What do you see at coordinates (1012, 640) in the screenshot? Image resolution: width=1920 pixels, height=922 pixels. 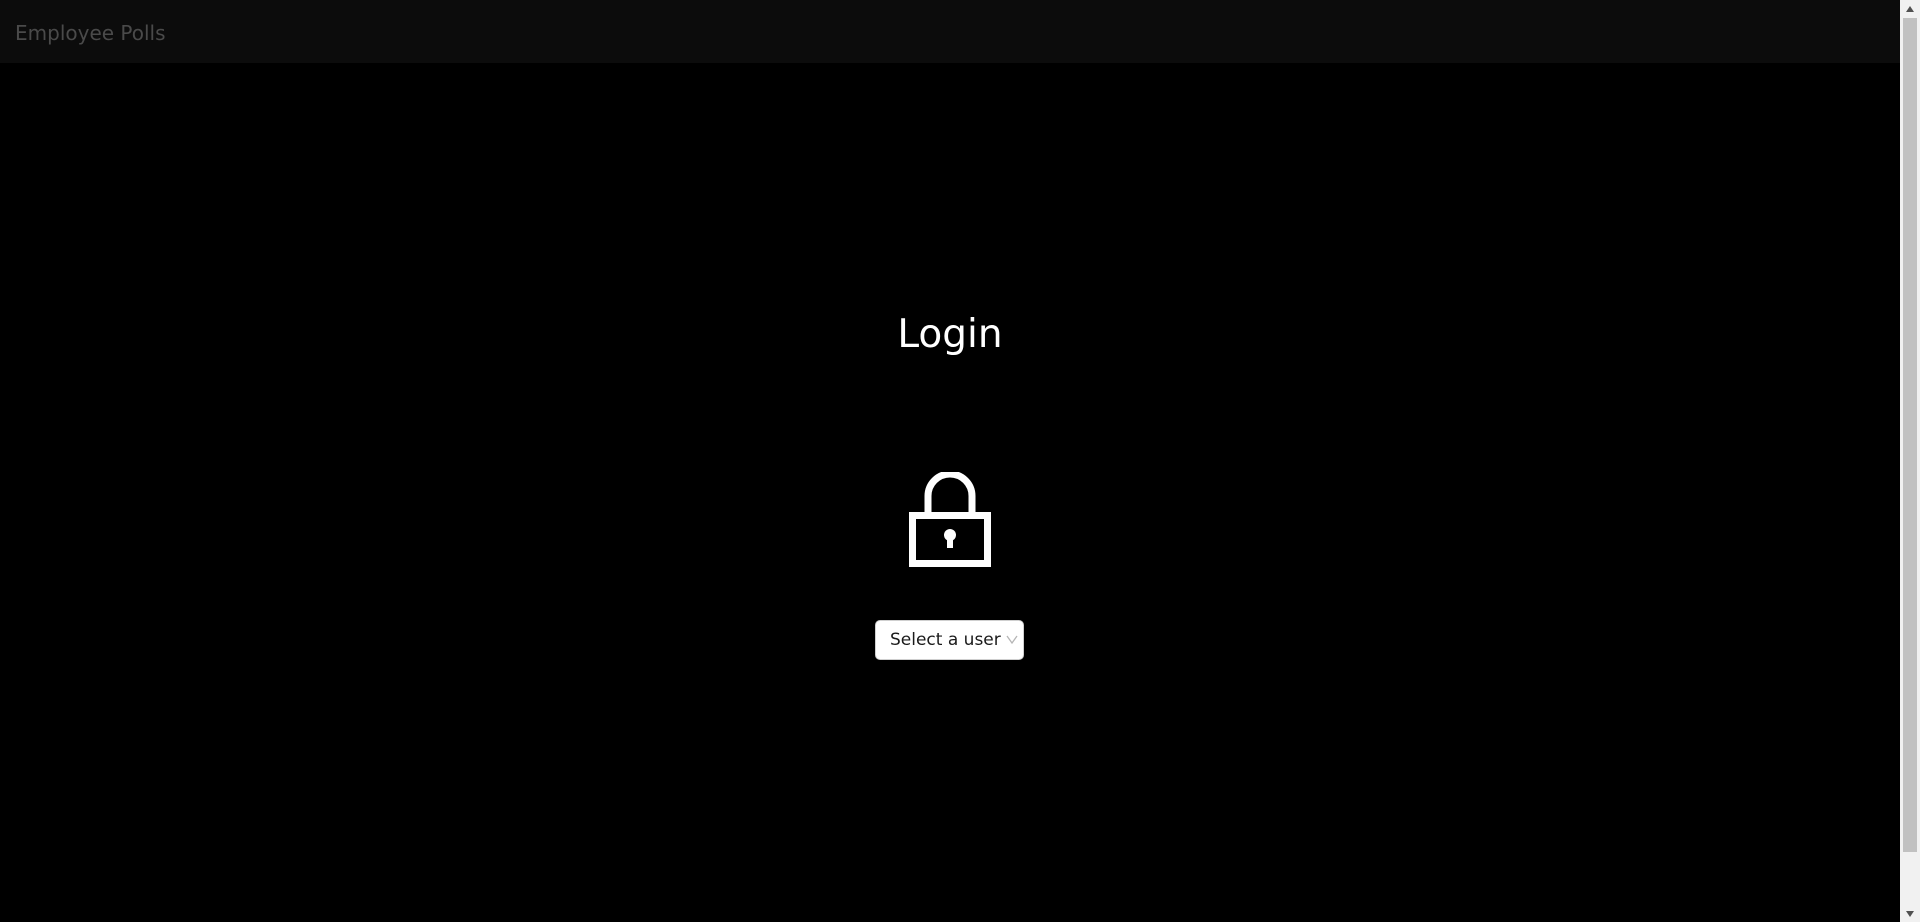 I see `chevron-down-icon` at bounding box center [1012, 640].